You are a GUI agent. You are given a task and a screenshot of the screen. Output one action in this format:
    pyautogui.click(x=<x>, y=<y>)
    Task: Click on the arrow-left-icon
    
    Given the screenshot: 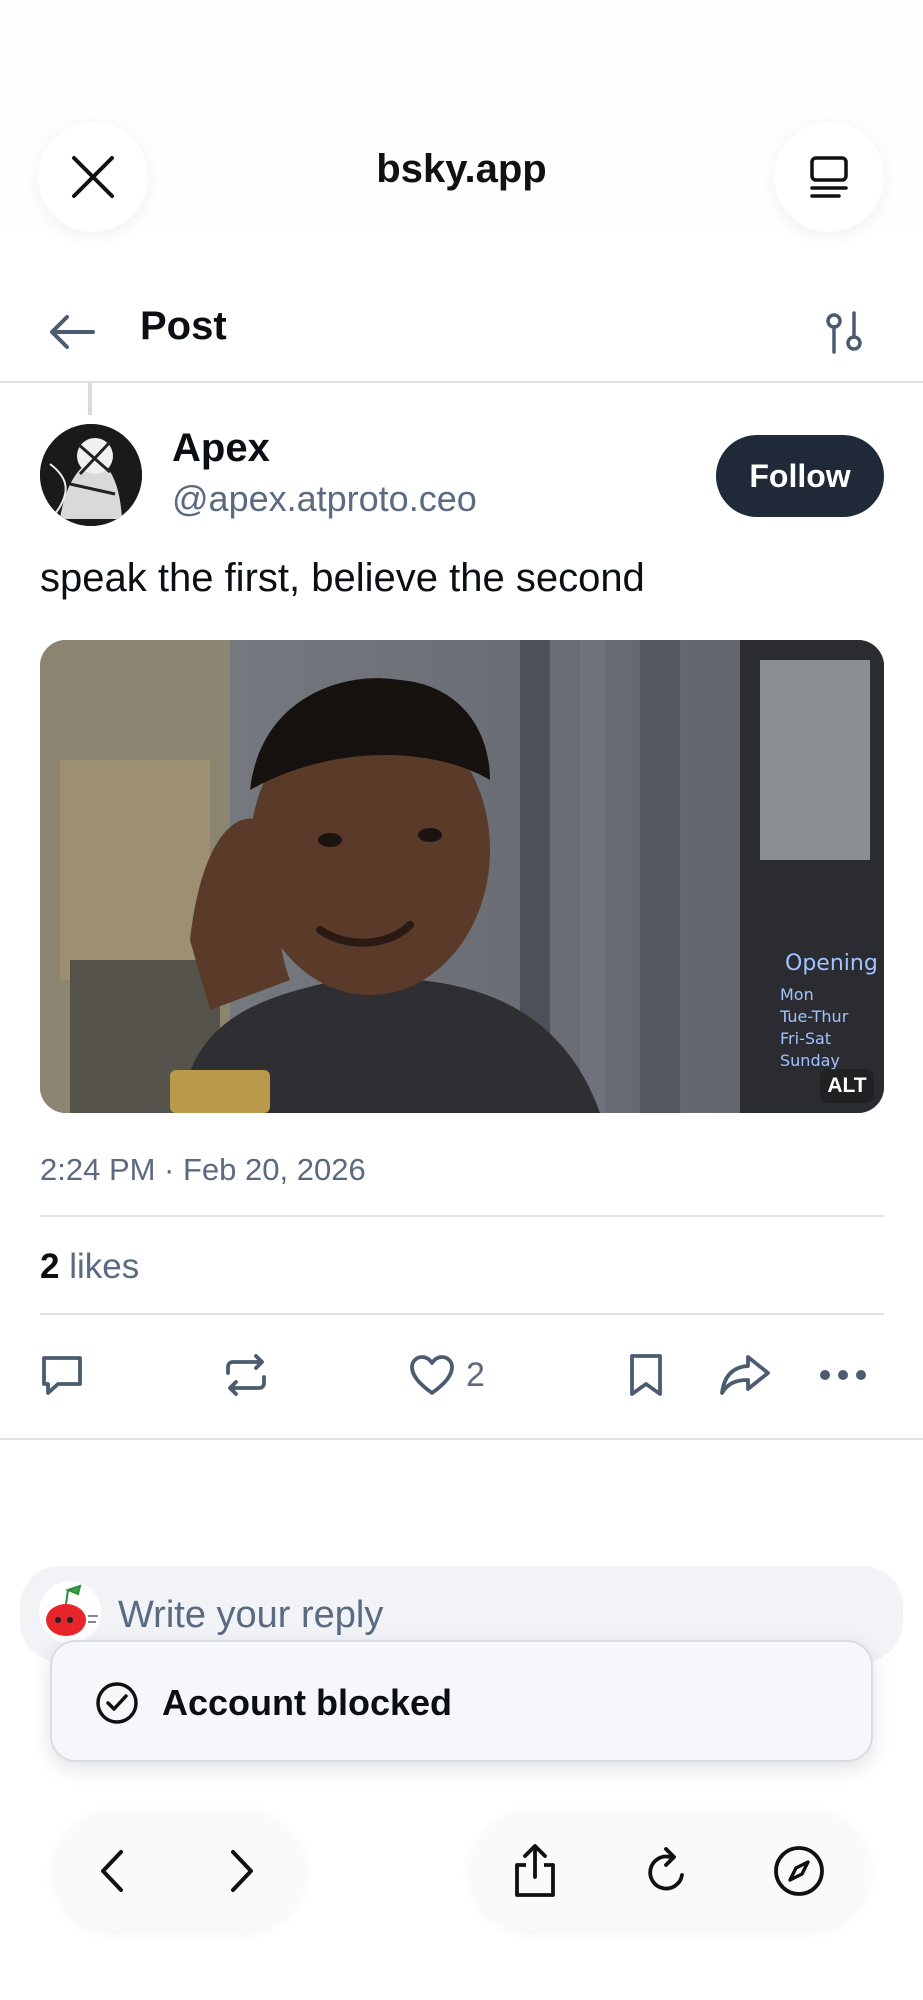 What is the action you would take?
    pyautogui.click(x=72, y=332)
    